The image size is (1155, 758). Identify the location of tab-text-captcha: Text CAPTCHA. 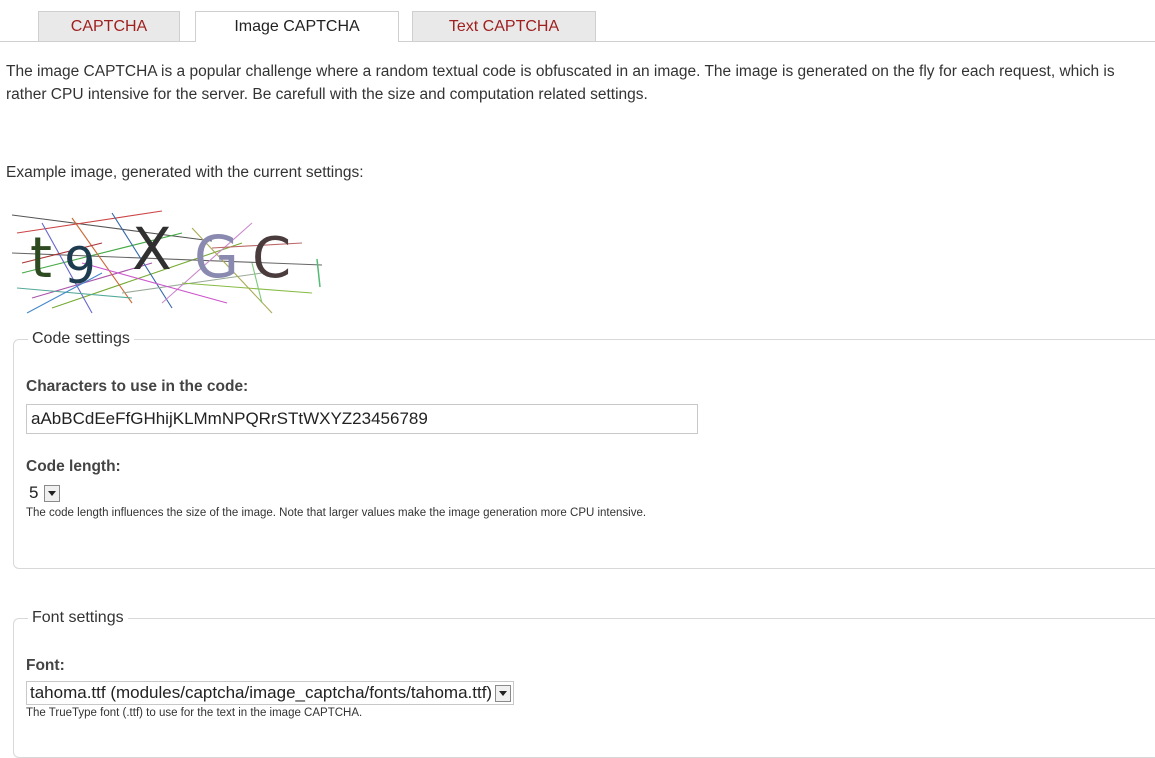
(504, 26).